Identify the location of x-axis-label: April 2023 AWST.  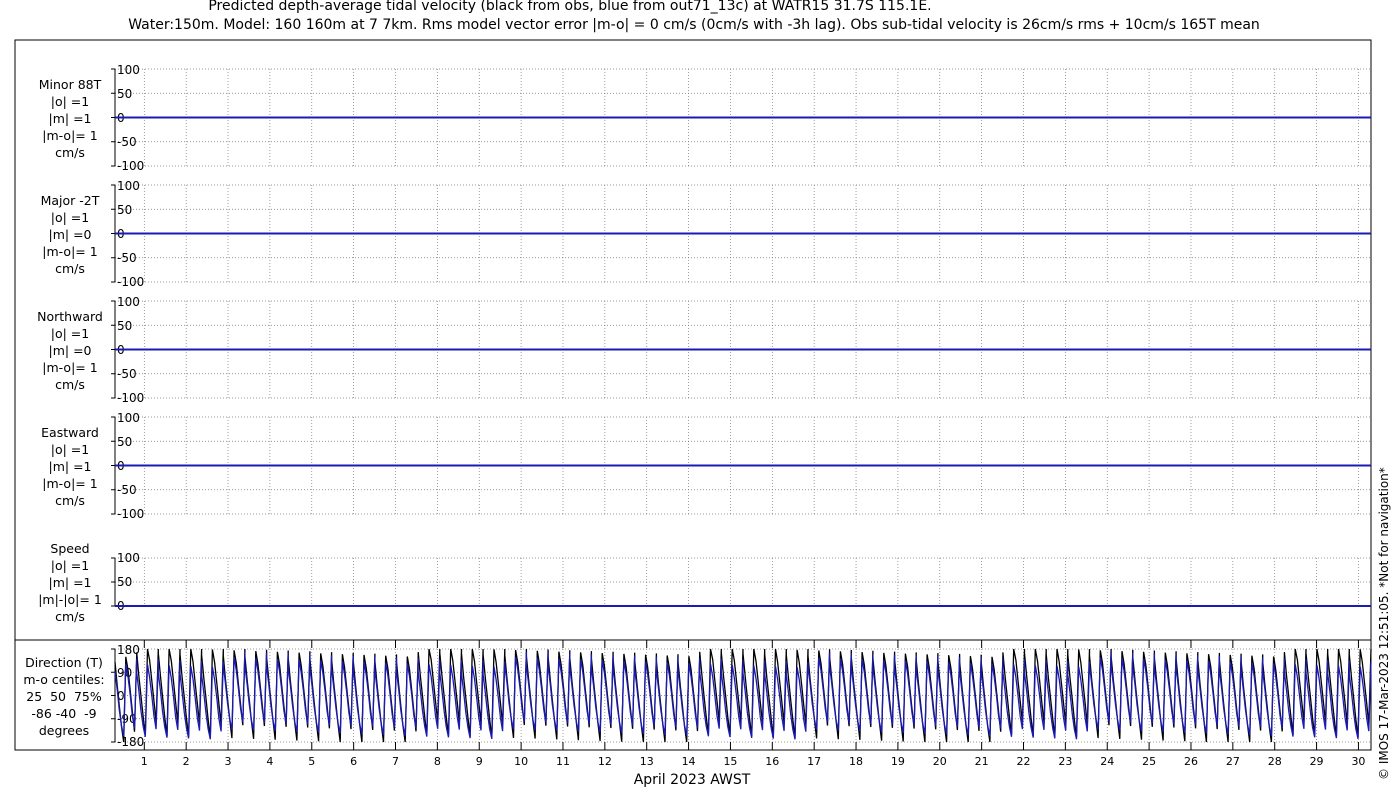
(692, 780).